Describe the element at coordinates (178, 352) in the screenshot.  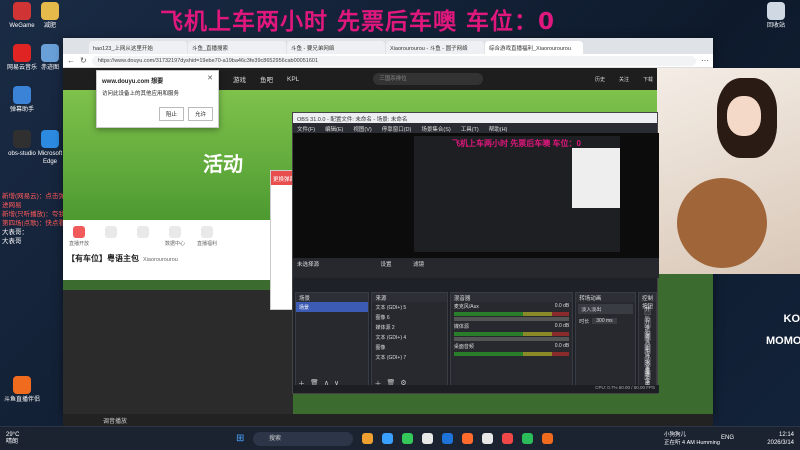
I see `video-area` at that location.